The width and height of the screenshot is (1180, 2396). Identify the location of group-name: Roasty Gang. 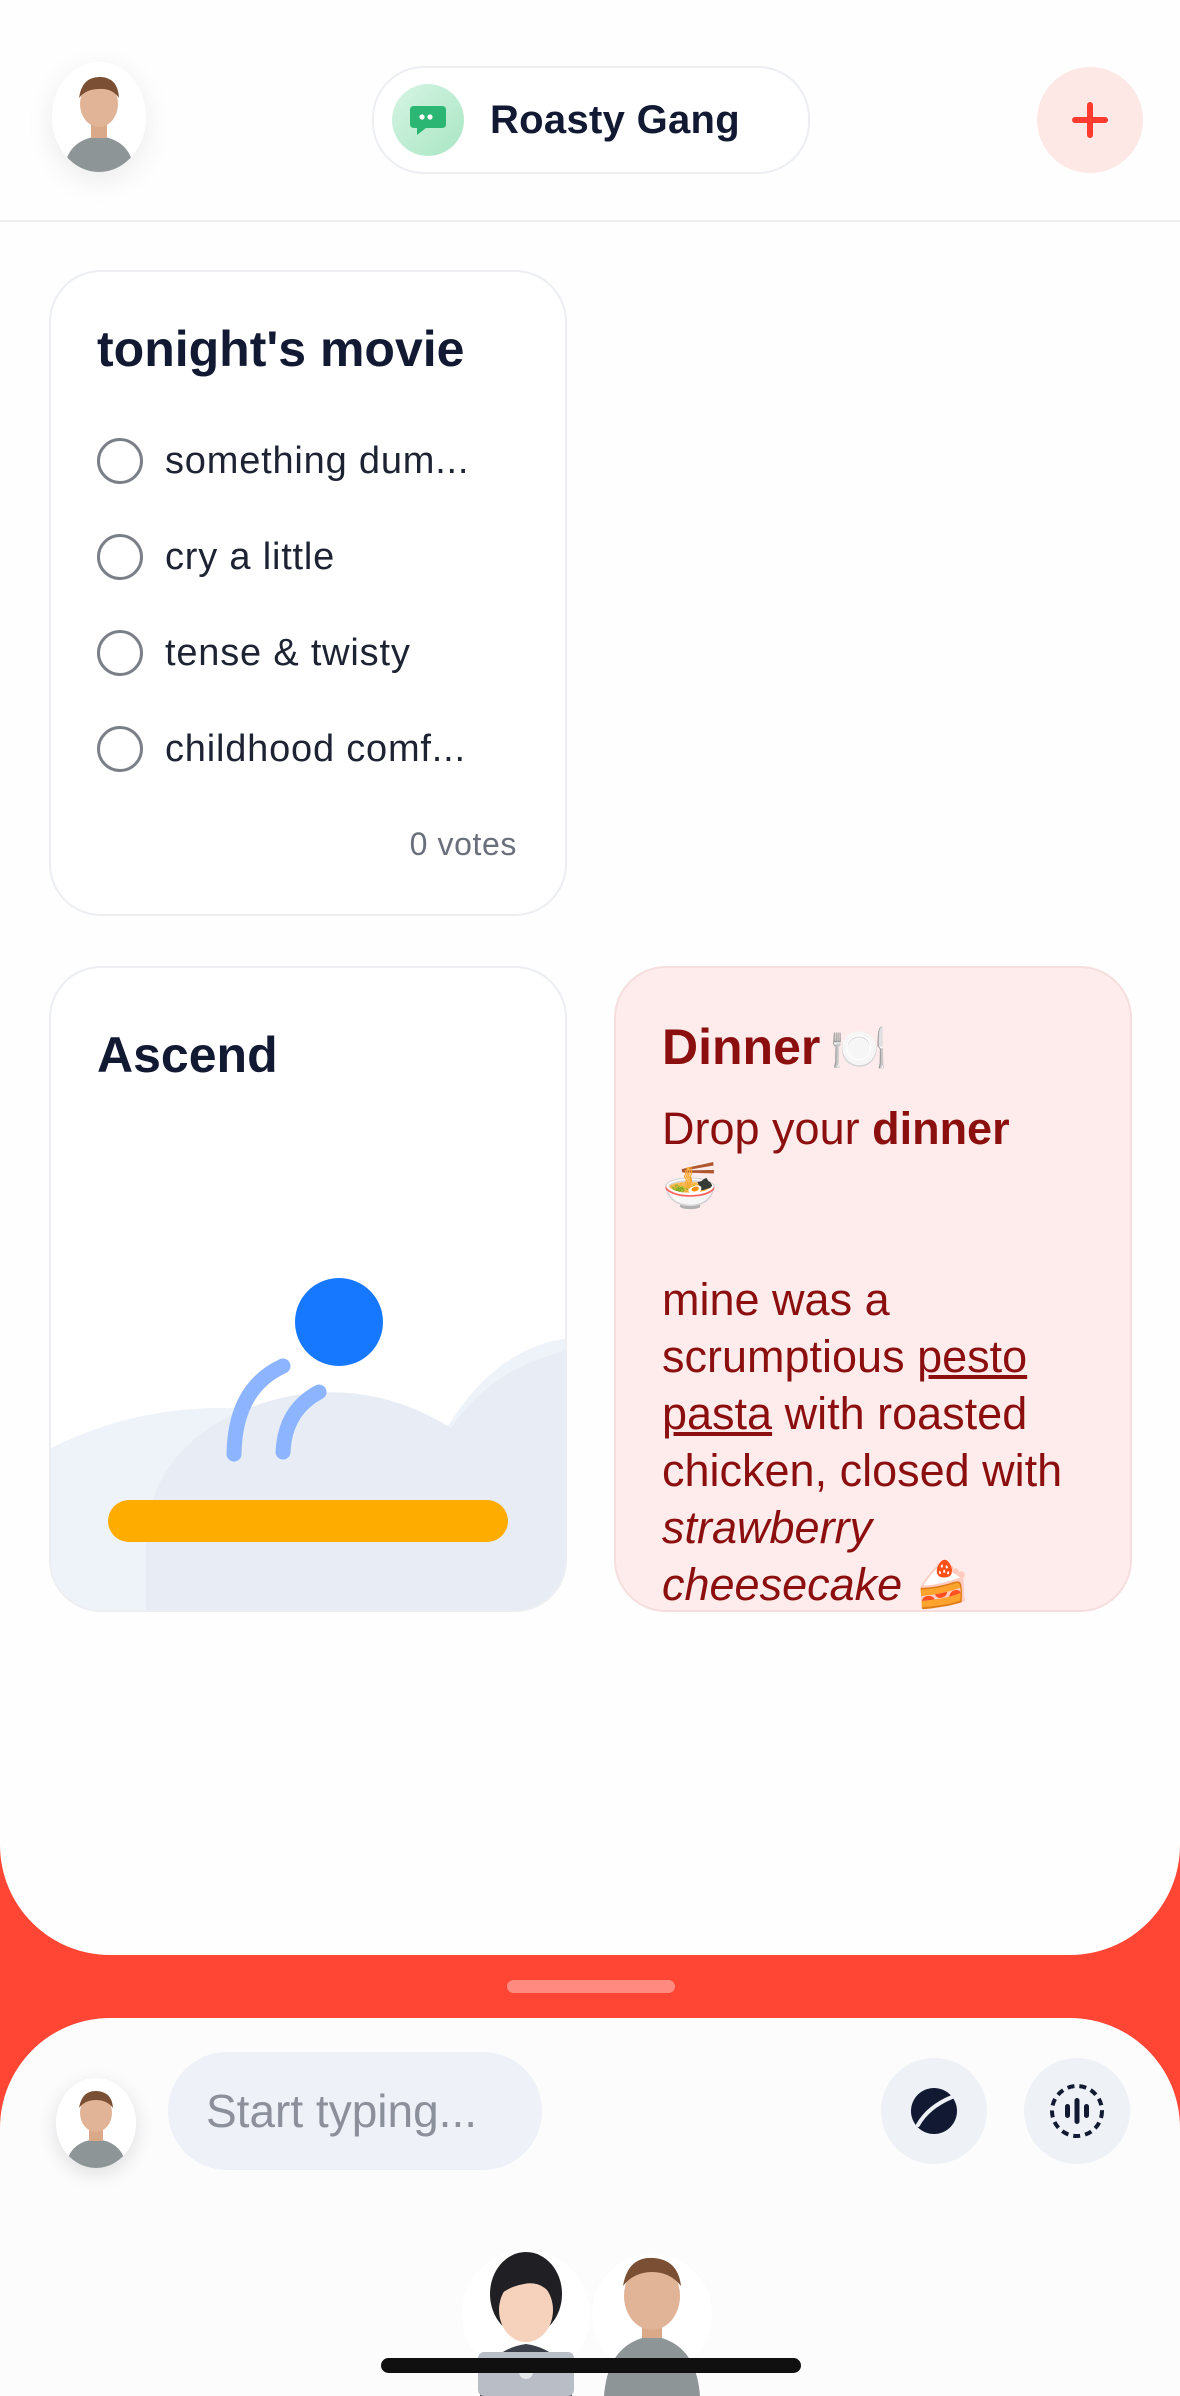
(615, 119).